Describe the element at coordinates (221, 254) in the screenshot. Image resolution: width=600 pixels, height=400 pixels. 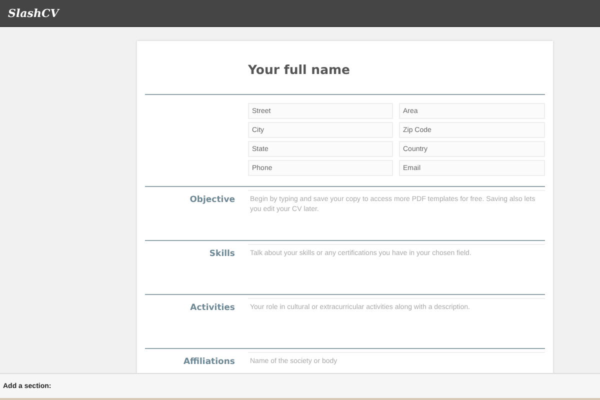
I see `section-label: Skills` at that location.